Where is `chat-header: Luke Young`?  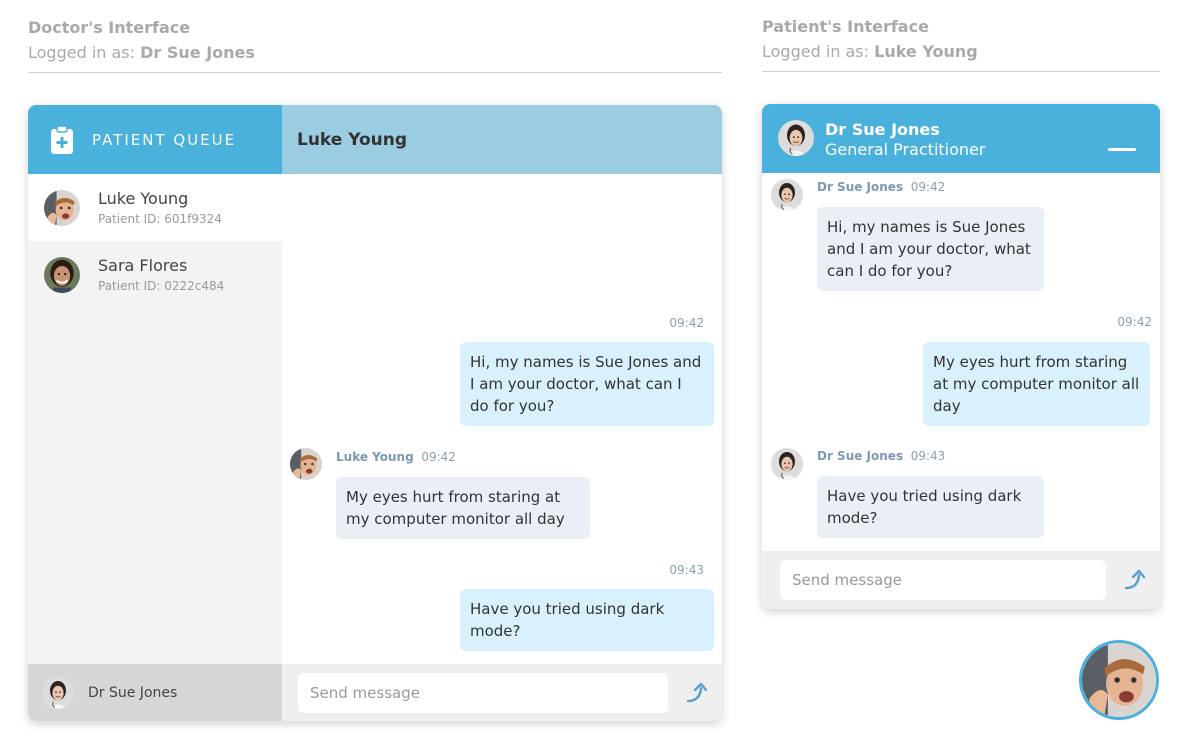
chat-header: Luke Young is located at coordinates (502, 139).